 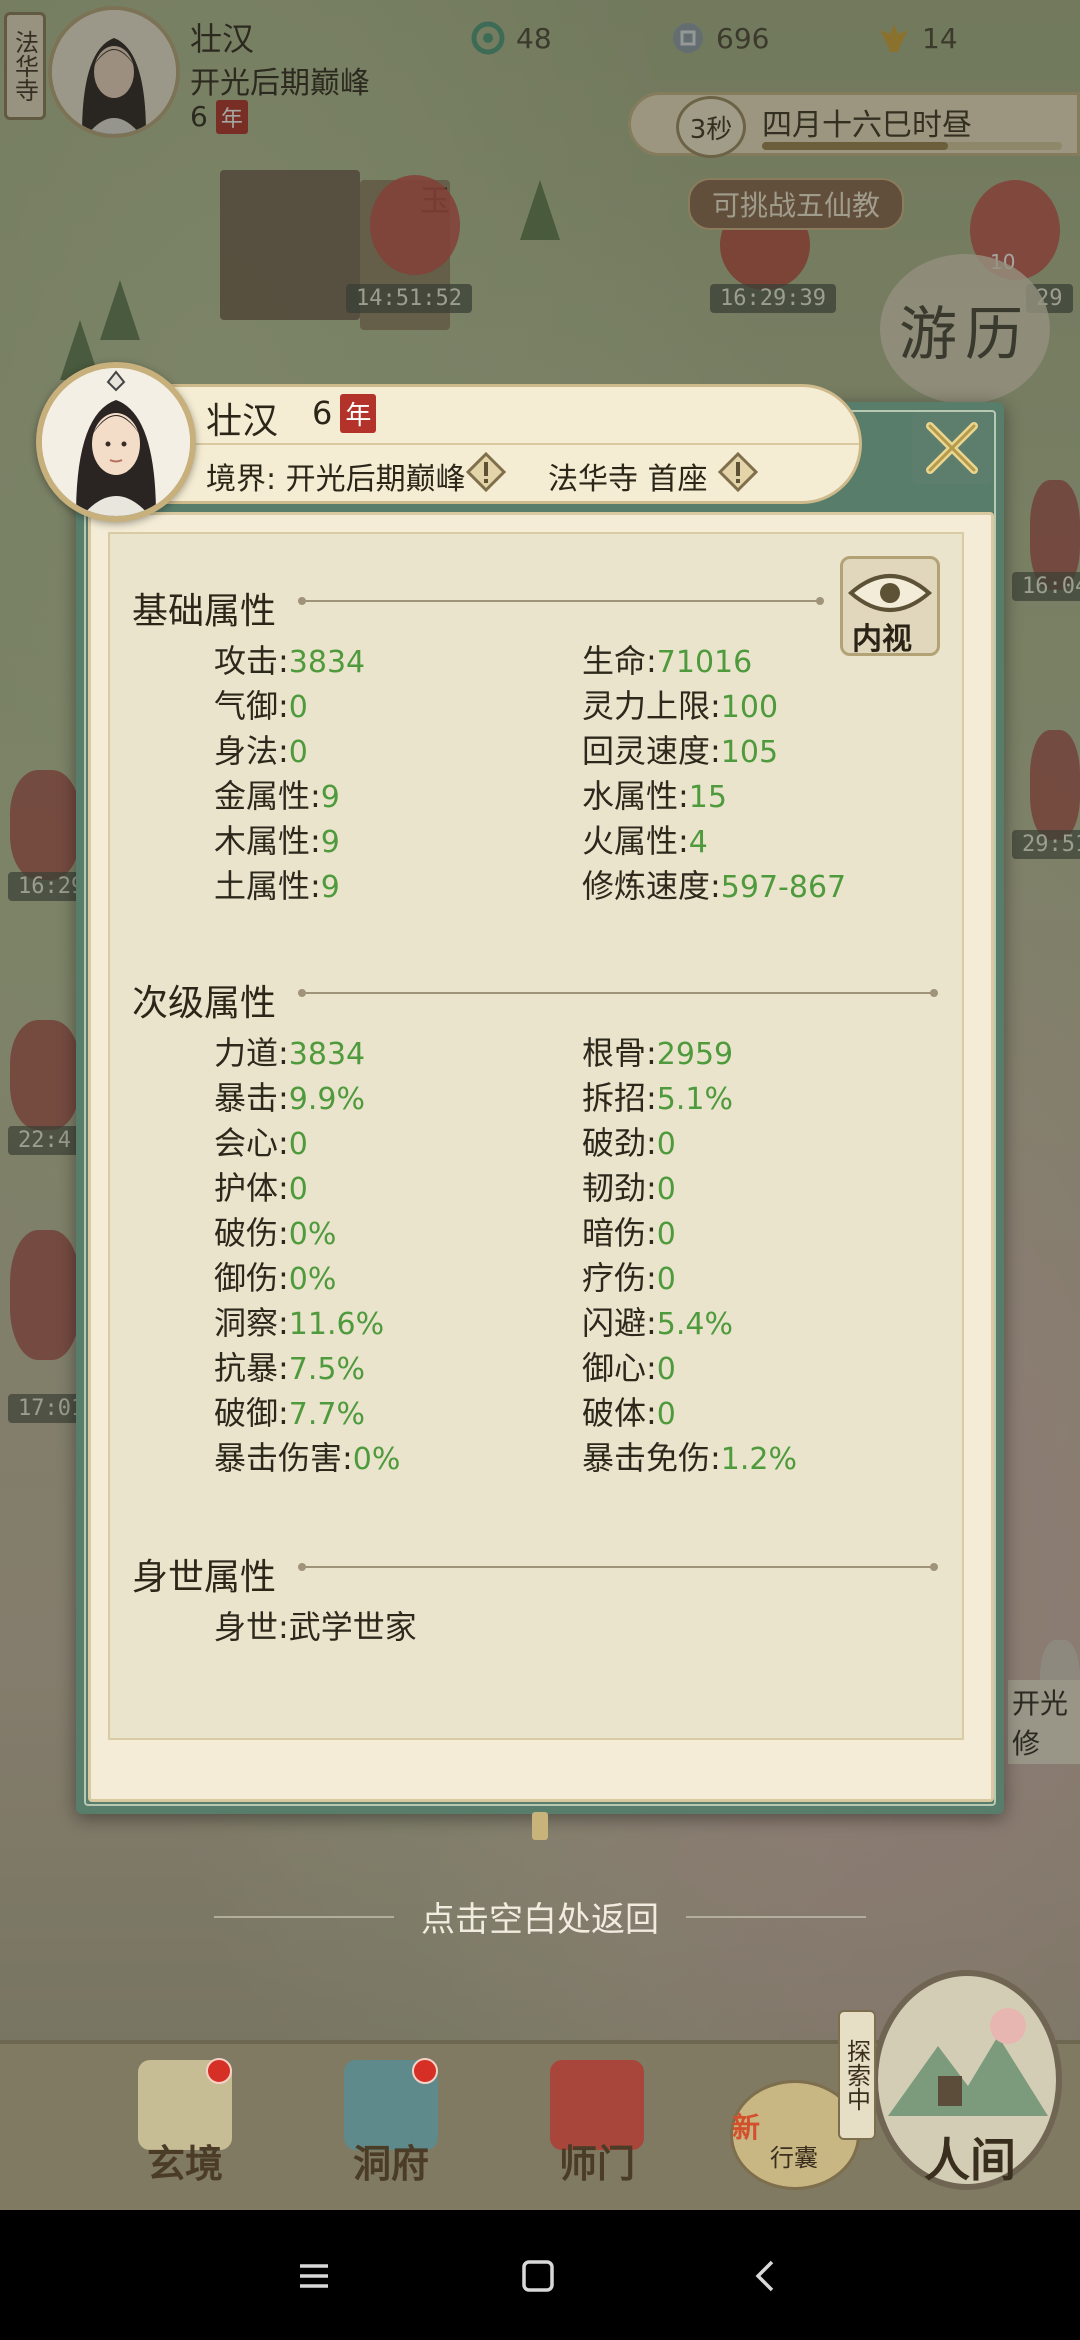 I want to click on stat-label: 破劲, so click(x=614, y=1143).